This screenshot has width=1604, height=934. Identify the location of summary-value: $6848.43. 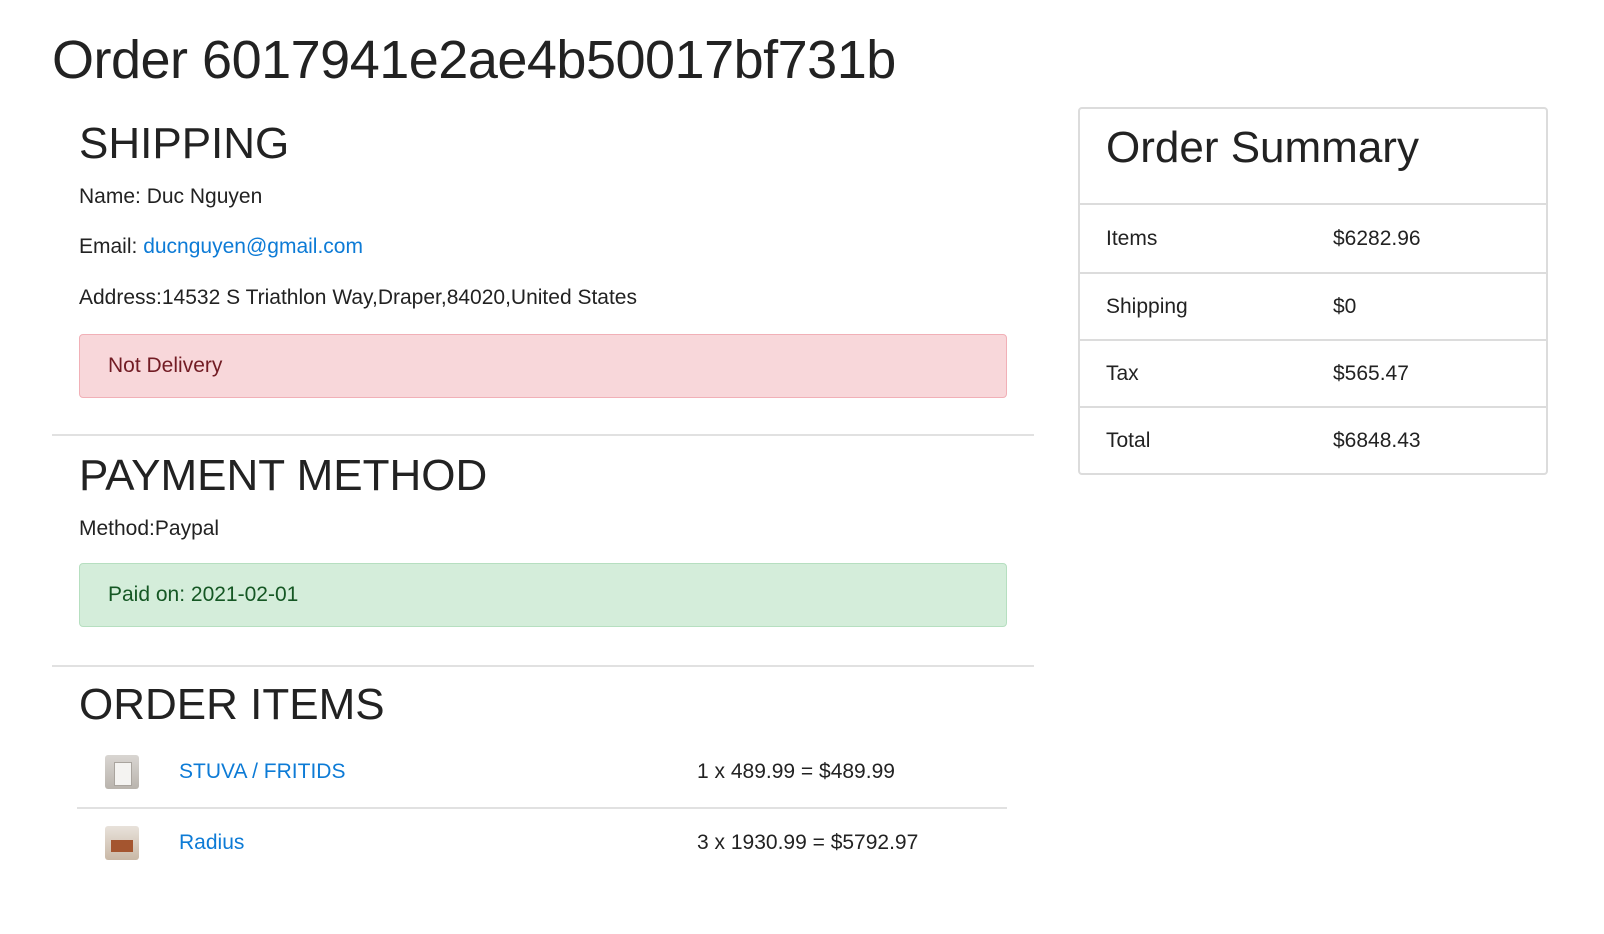
(1377, 440).